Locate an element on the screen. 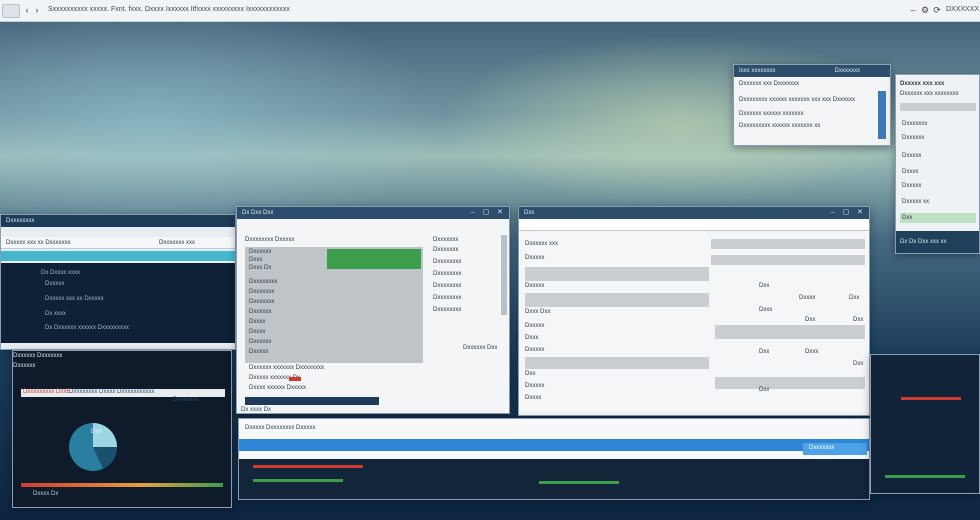  top-right-line-3: Dxxxxxx xxxxxx xxxxxxx is located at coordinates (771, 114).